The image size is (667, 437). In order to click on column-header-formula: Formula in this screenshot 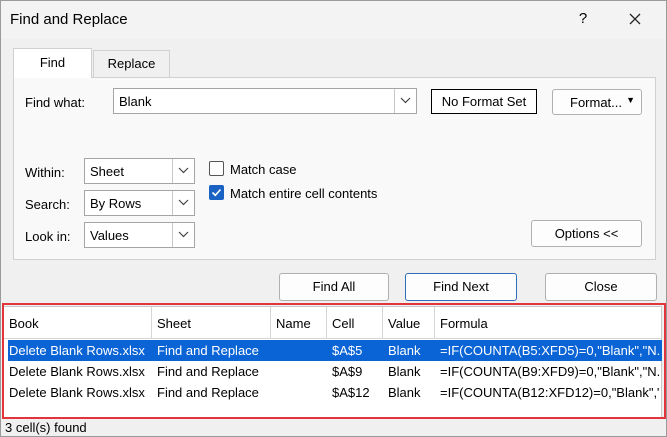, I will do `click(548, 323)`.